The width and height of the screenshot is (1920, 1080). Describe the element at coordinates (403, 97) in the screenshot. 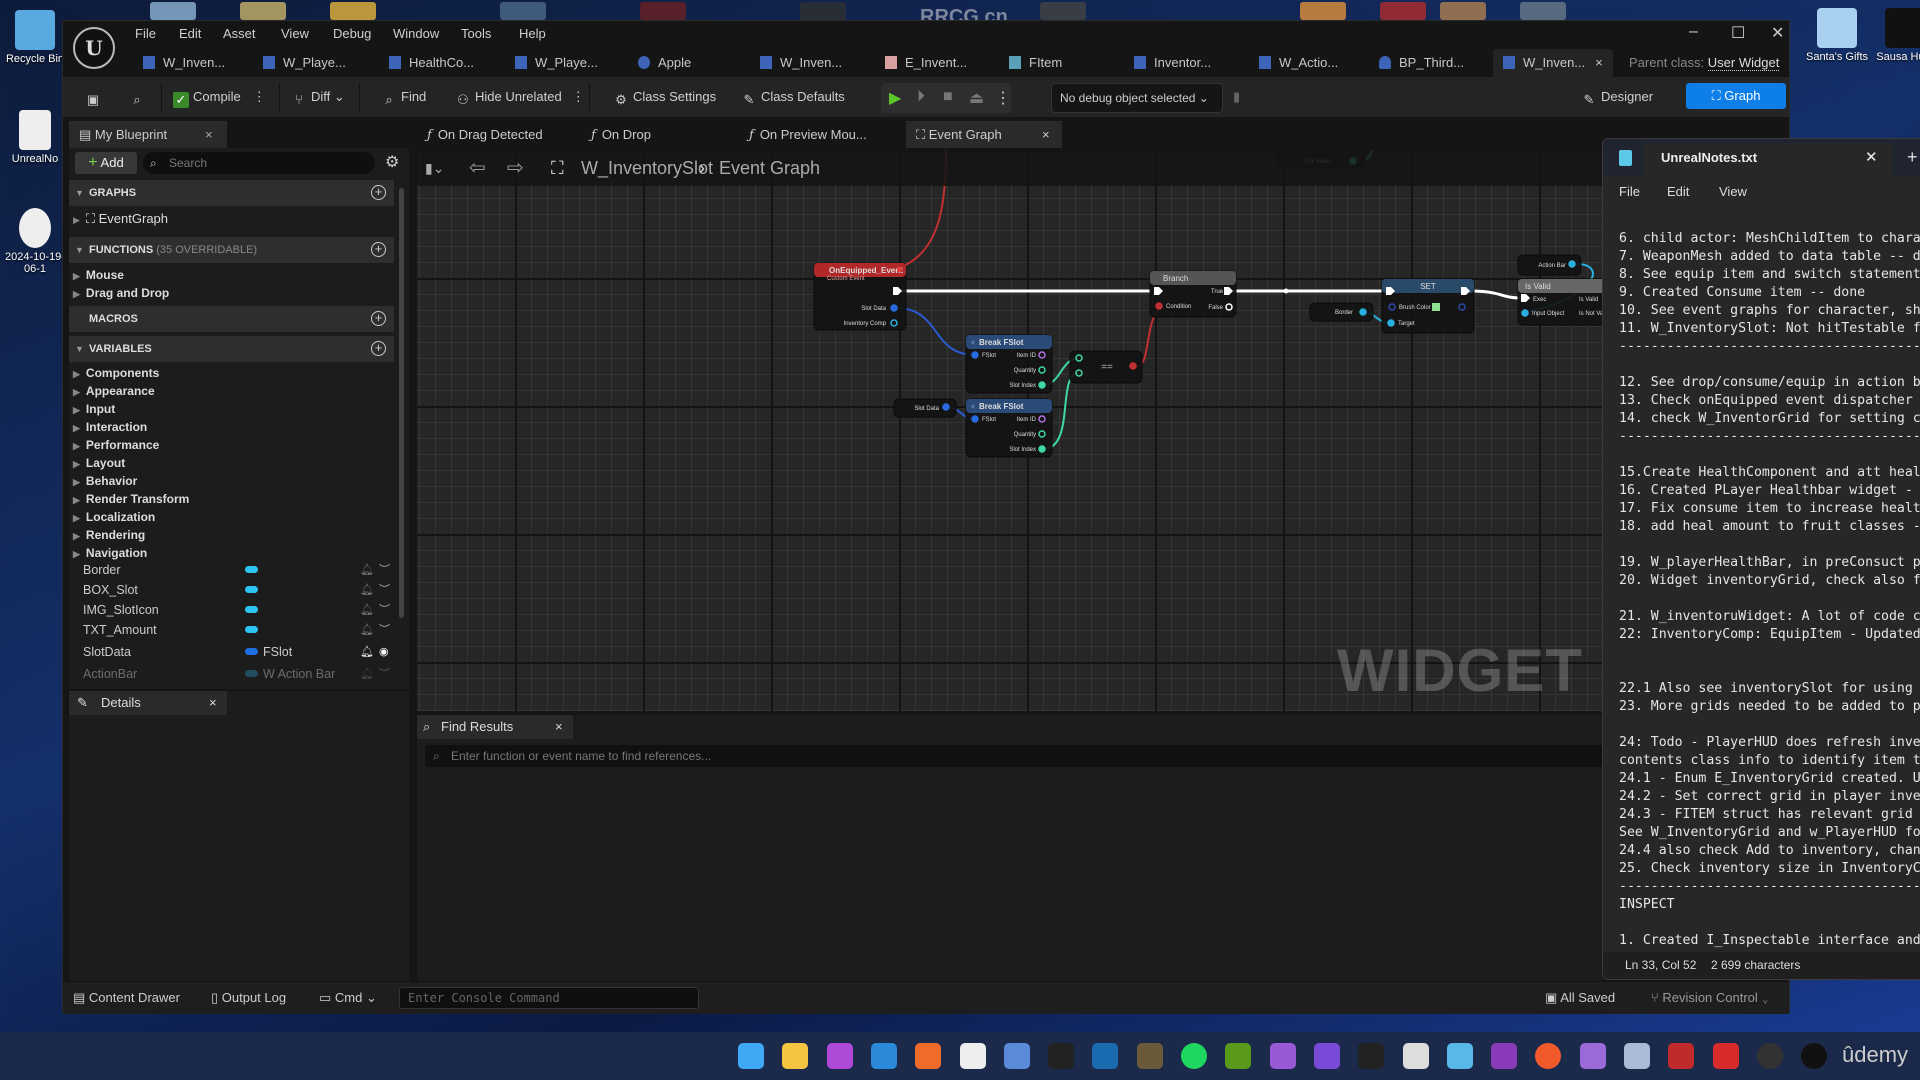

I see `find-button: ⌕ Find` at that location.